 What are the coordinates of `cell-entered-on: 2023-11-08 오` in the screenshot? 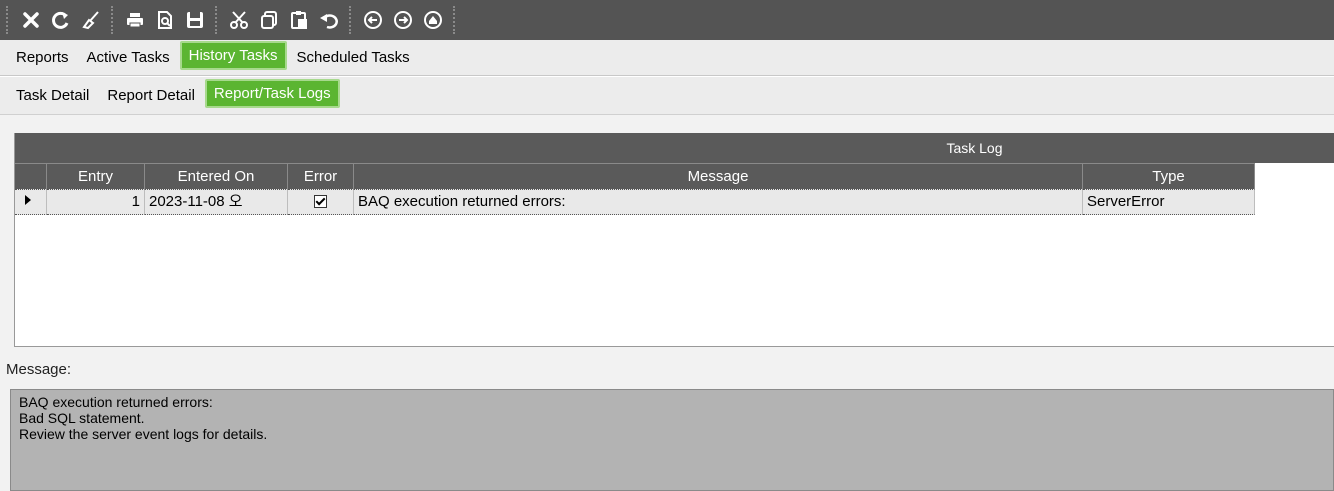 It's located at (216, 202).